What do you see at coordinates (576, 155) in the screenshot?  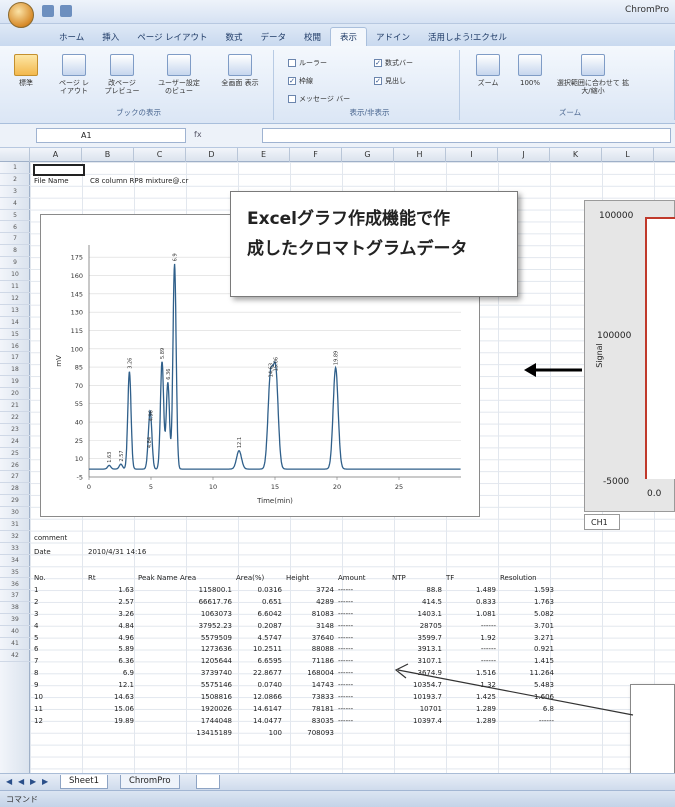 I see `column-header-k: K` at bounding box center [576, 155].